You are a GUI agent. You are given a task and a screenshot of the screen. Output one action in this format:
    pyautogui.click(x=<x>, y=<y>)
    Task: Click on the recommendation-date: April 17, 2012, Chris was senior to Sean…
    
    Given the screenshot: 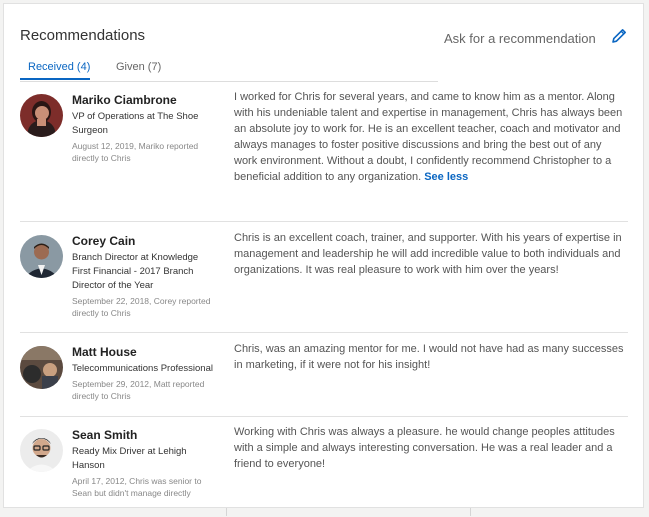 What is the action you would take?
    pyautogui.click(x=137, y=487)
    